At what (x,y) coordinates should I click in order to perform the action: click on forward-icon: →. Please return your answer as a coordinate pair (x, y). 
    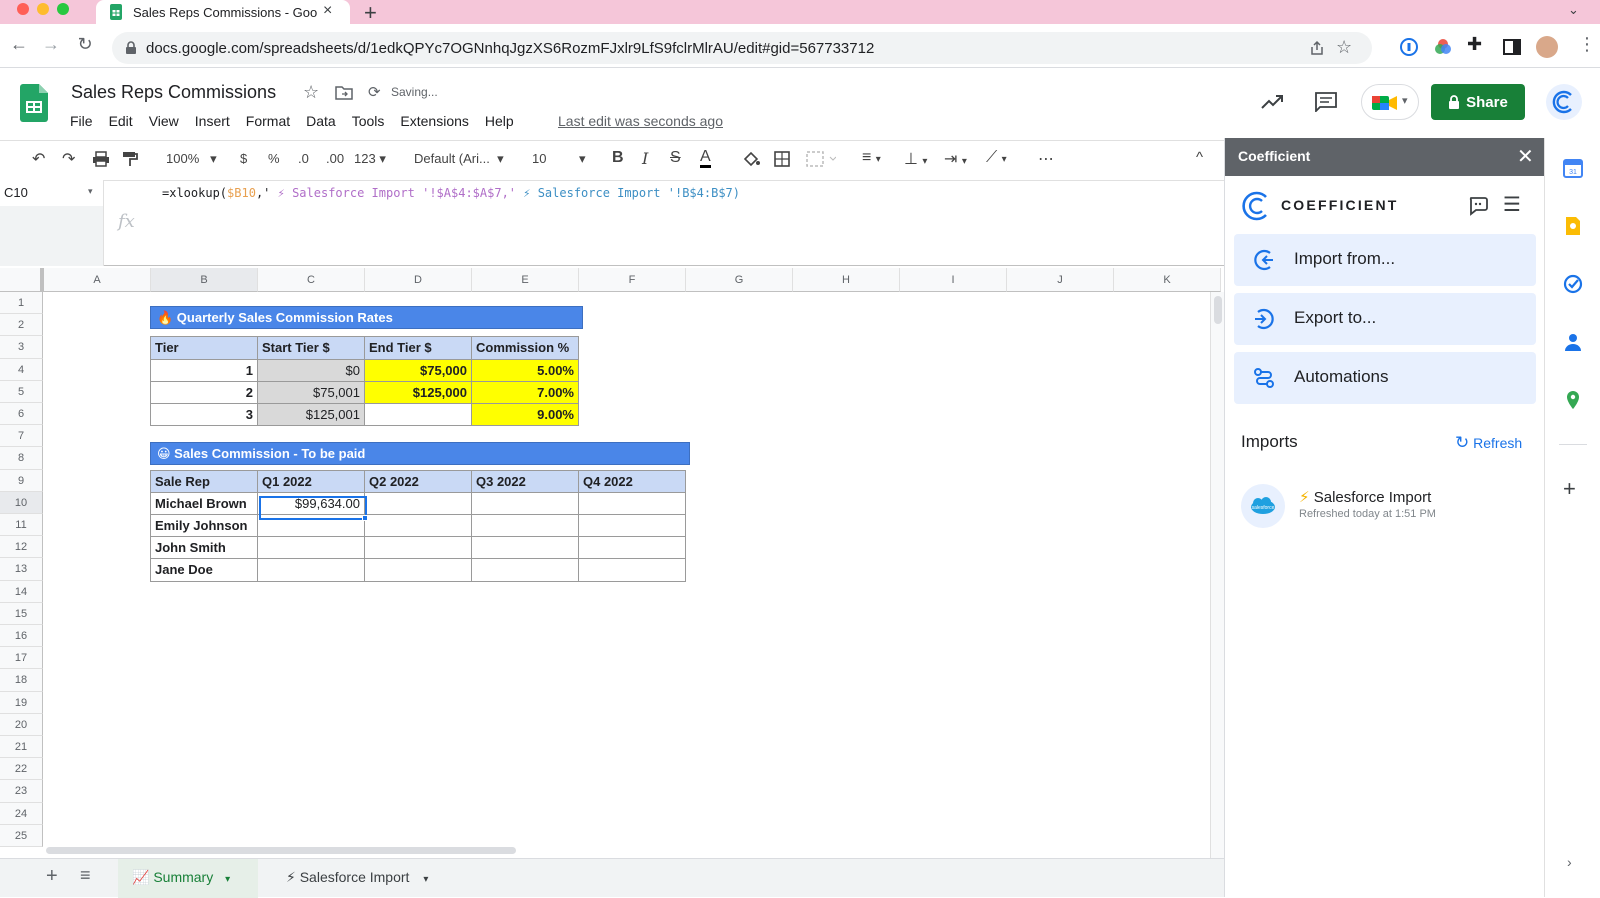
    Looking at the image, I should click on (51, 44).